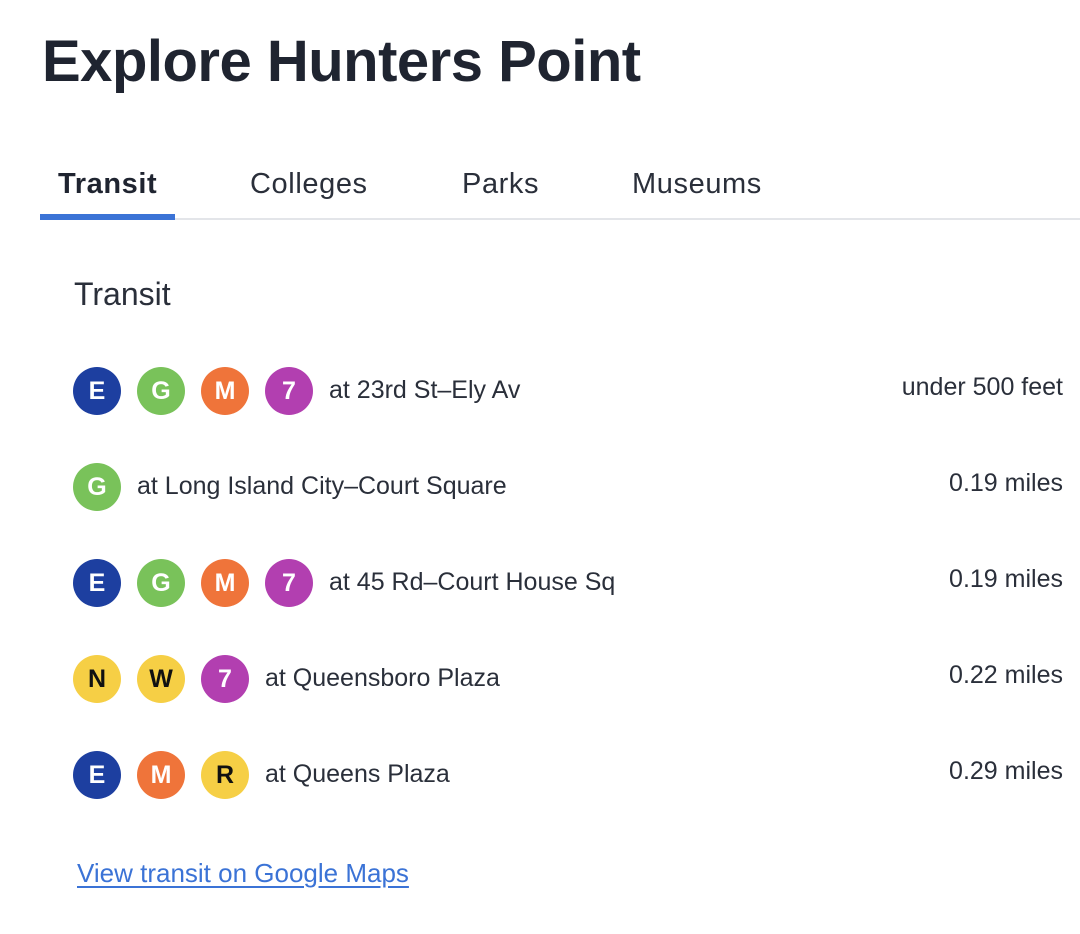  Describe the element at coordinates (107, 184) in the screenshot. I see `tab-transit: Transit` at that location.